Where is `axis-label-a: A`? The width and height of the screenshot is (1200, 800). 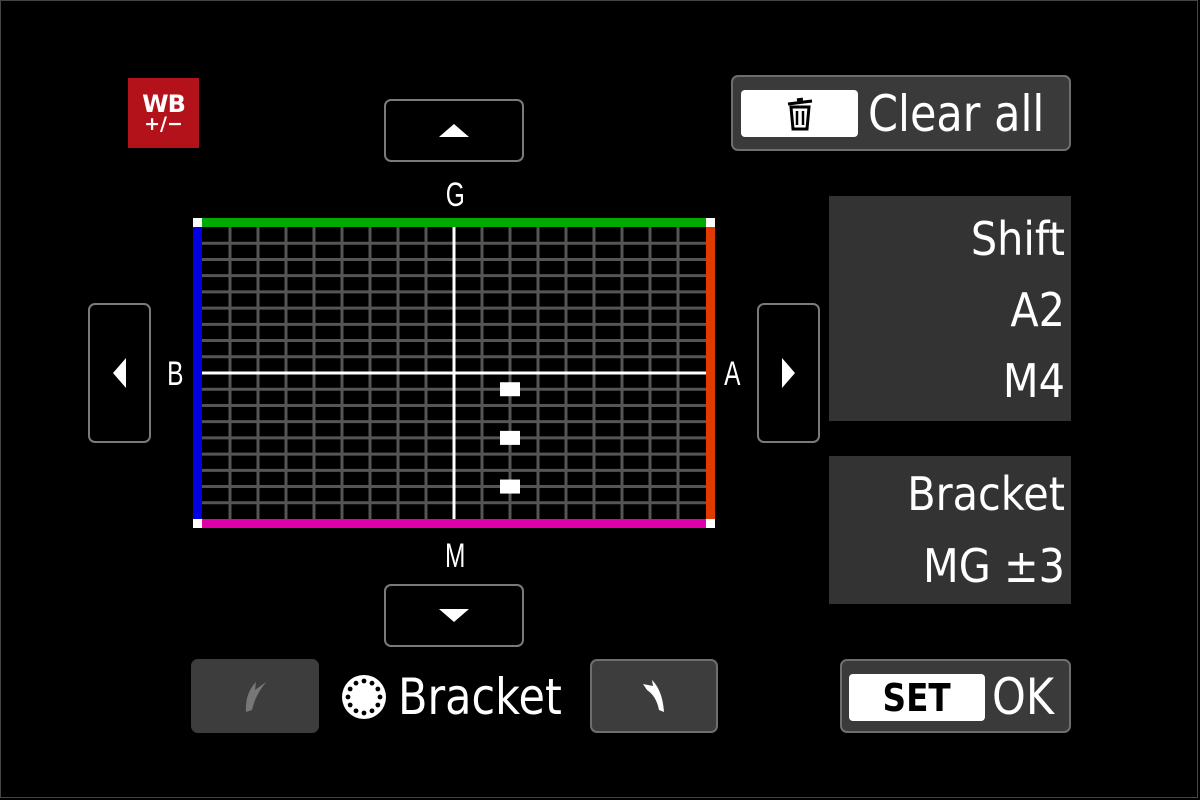 axis-label-a: A is located at coordinates (732, 374).